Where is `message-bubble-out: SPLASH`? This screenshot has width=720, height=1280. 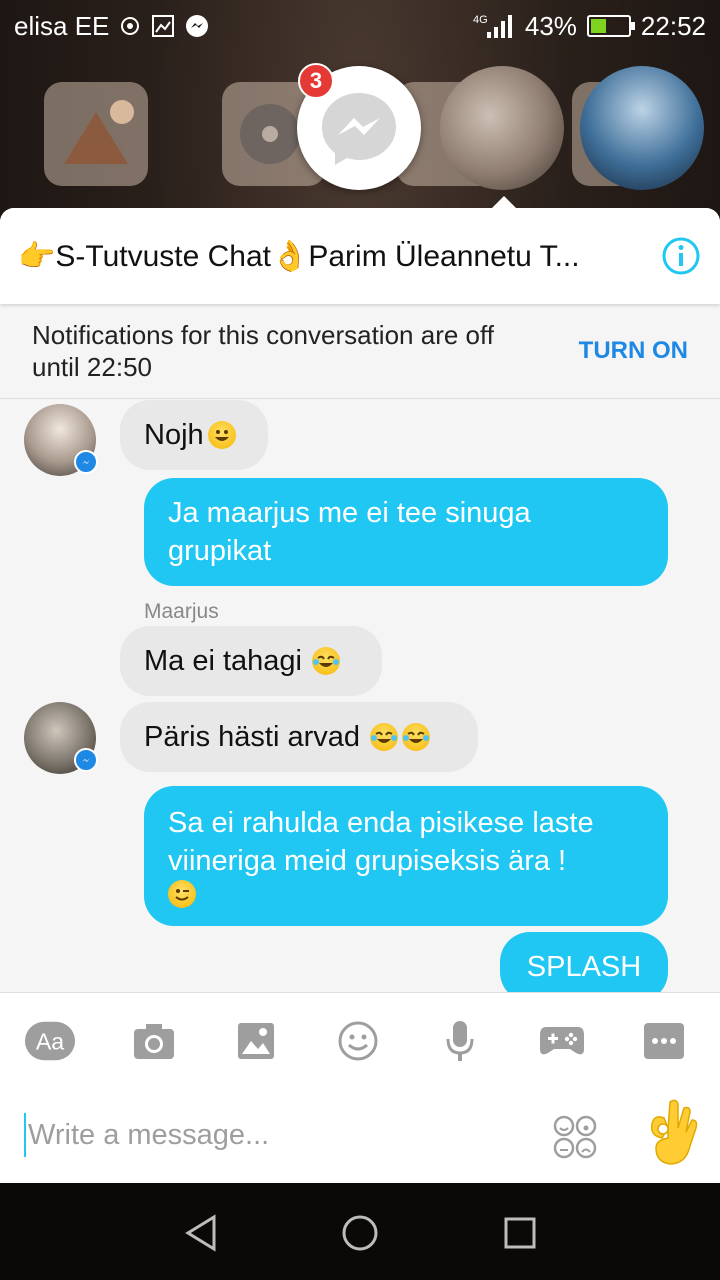 message-bubble-out: SPLASH is located at coordinates (584, 962).